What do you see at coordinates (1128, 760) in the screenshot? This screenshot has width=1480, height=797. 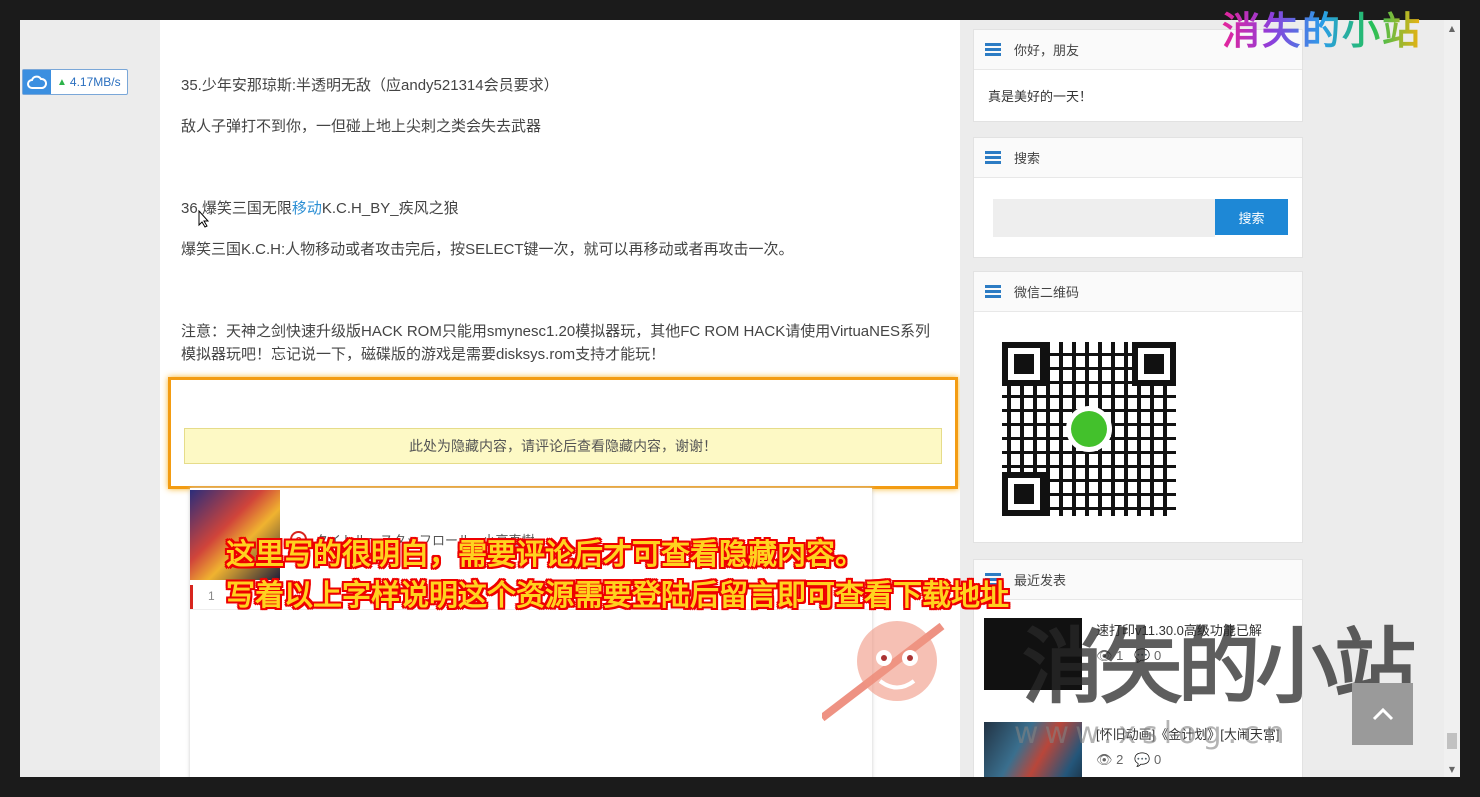 I see `post-meta: 👁 2 💬 0` at bounding box center [1128, 760].